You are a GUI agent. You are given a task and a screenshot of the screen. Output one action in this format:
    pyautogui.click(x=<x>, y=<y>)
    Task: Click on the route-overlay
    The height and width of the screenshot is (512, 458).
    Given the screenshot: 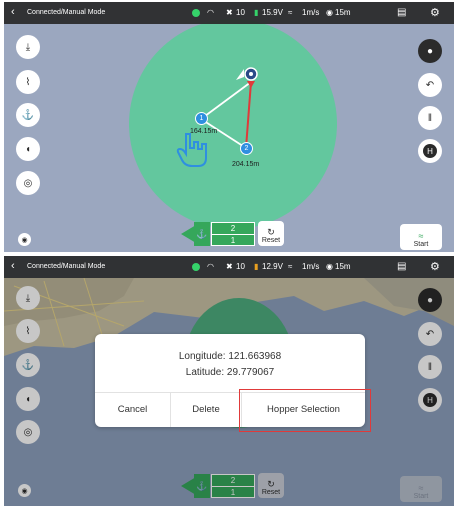 What is the action you would take?
    pyautogui.click(x=217, y=117)
    